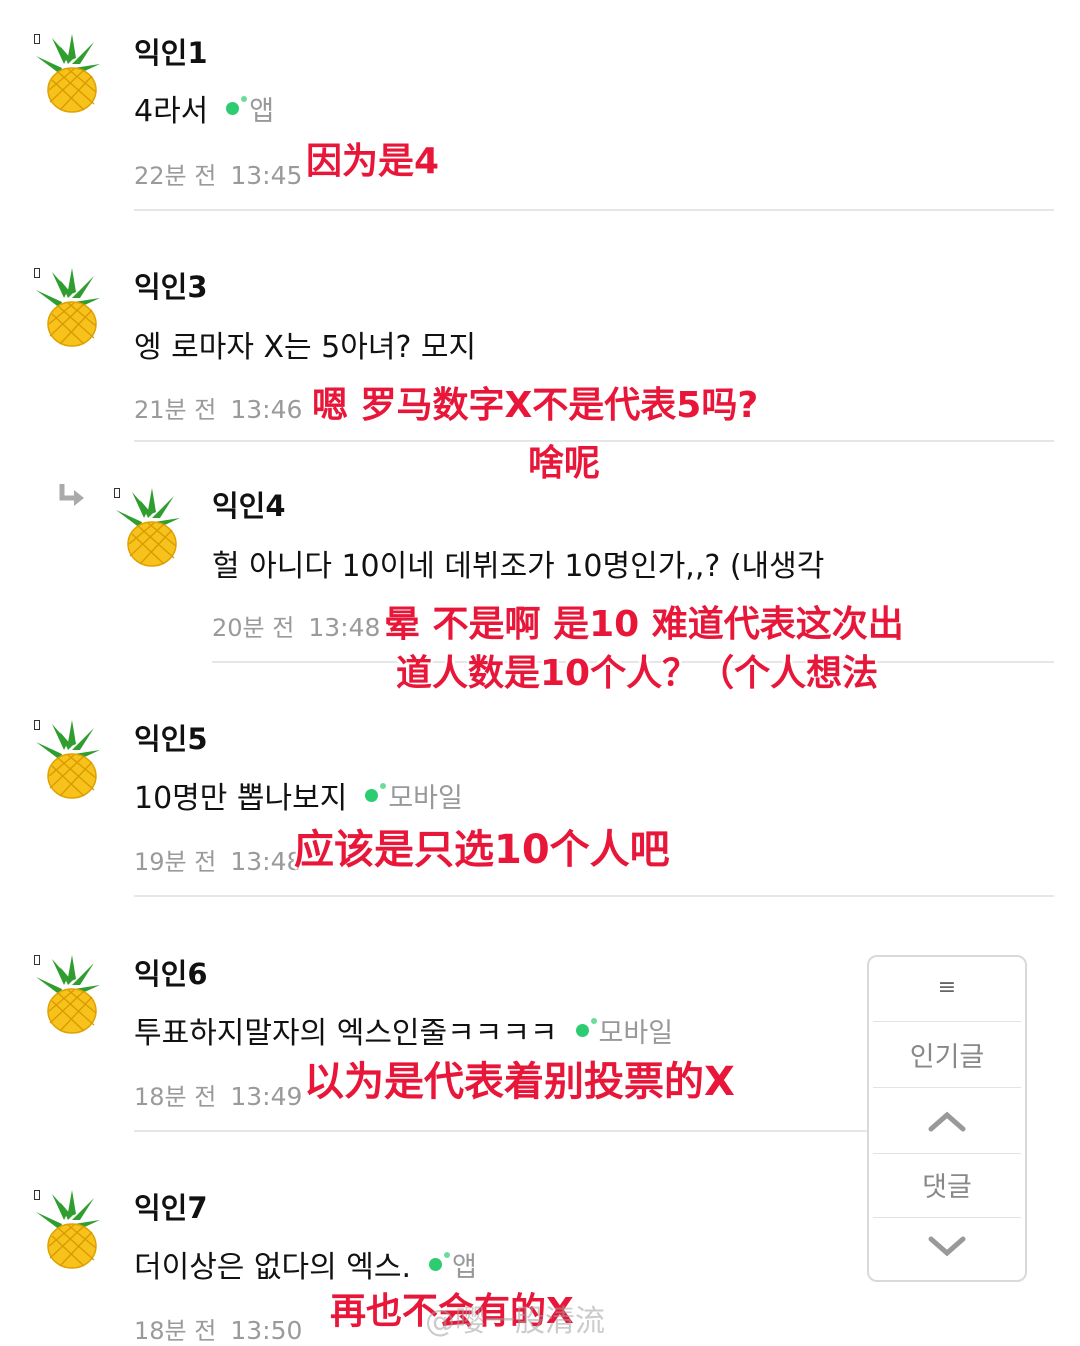  Describe the element at coordinates (218, 173) in the screenshot. I see `comment-meta: 22분 전 13:45` at that location.